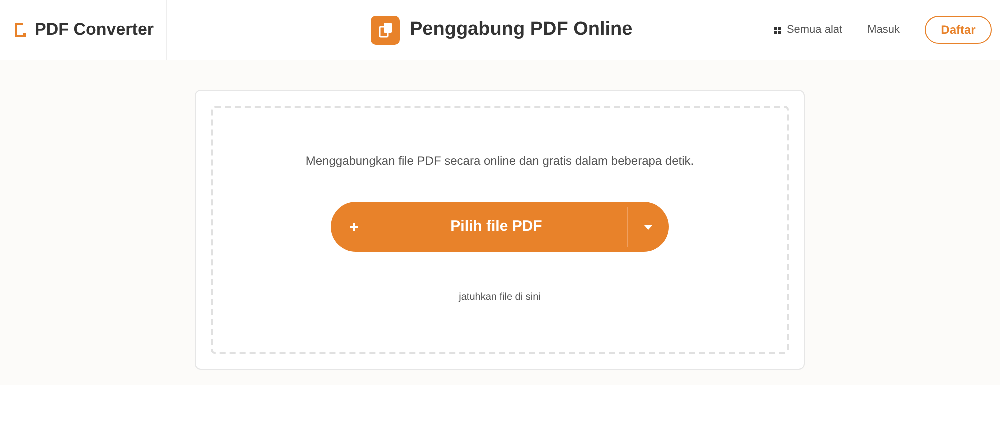 The height and width of the screenshot is (433, 1000). What do you see at coordinates (777, 30) in the screenshot?
I see `grid-icon` at bounding box center [777, 30].